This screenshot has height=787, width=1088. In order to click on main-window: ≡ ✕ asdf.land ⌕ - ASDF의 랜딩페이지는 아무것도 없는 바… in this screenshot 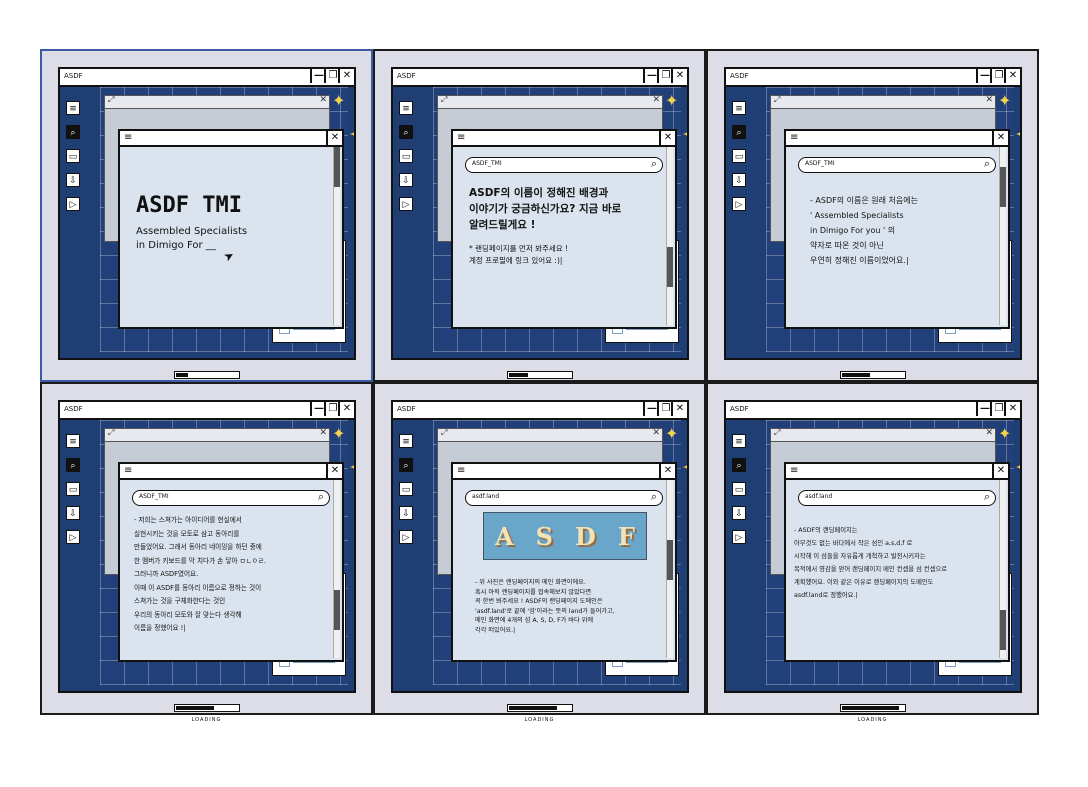, I will do `click(897, 562)`.